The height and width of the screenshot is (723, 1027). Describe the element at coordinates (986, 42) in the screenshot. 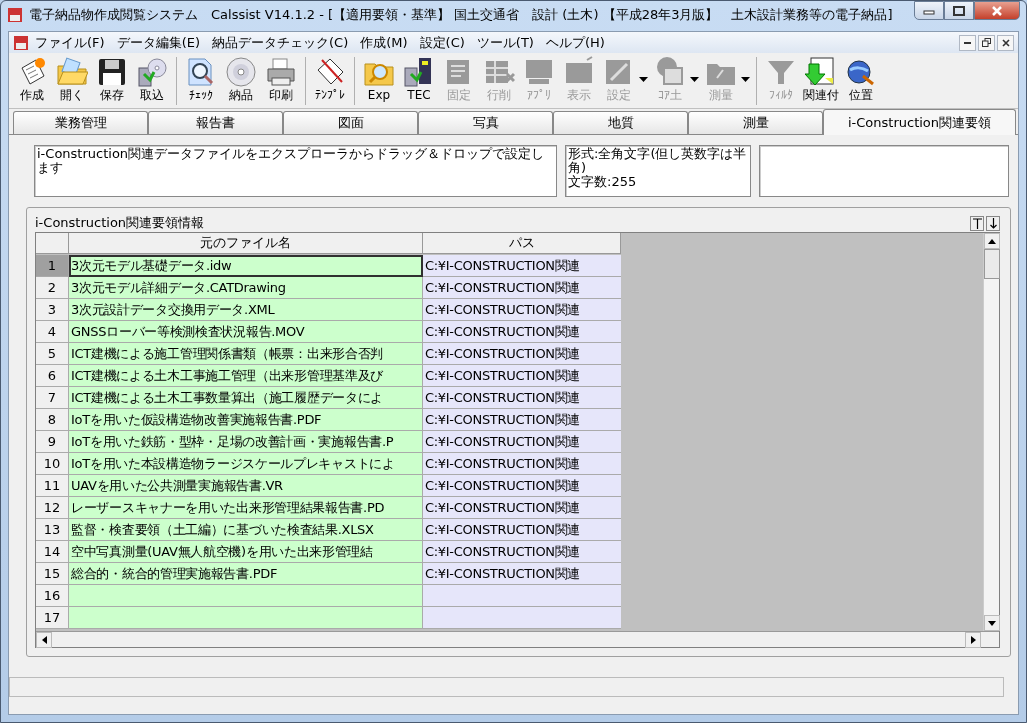

I see `restore-button` at that location.